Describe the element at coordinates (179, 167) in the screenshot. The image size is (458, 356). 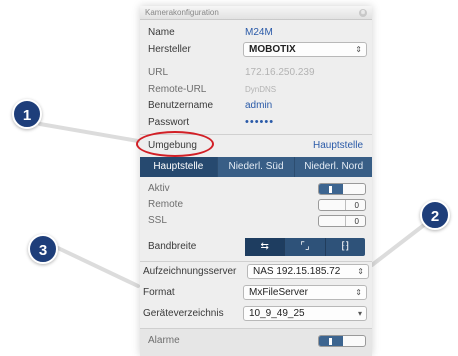
I see `tab-hauptstelle: Hauptstelle` at that location.